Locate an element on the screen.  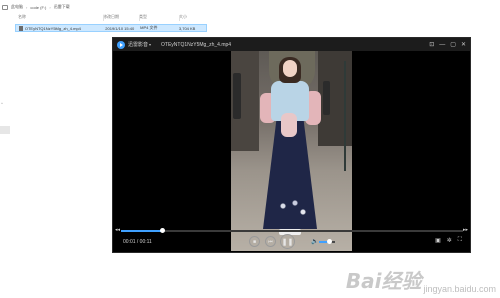
progress-handle is located at coordinates (163, 230).